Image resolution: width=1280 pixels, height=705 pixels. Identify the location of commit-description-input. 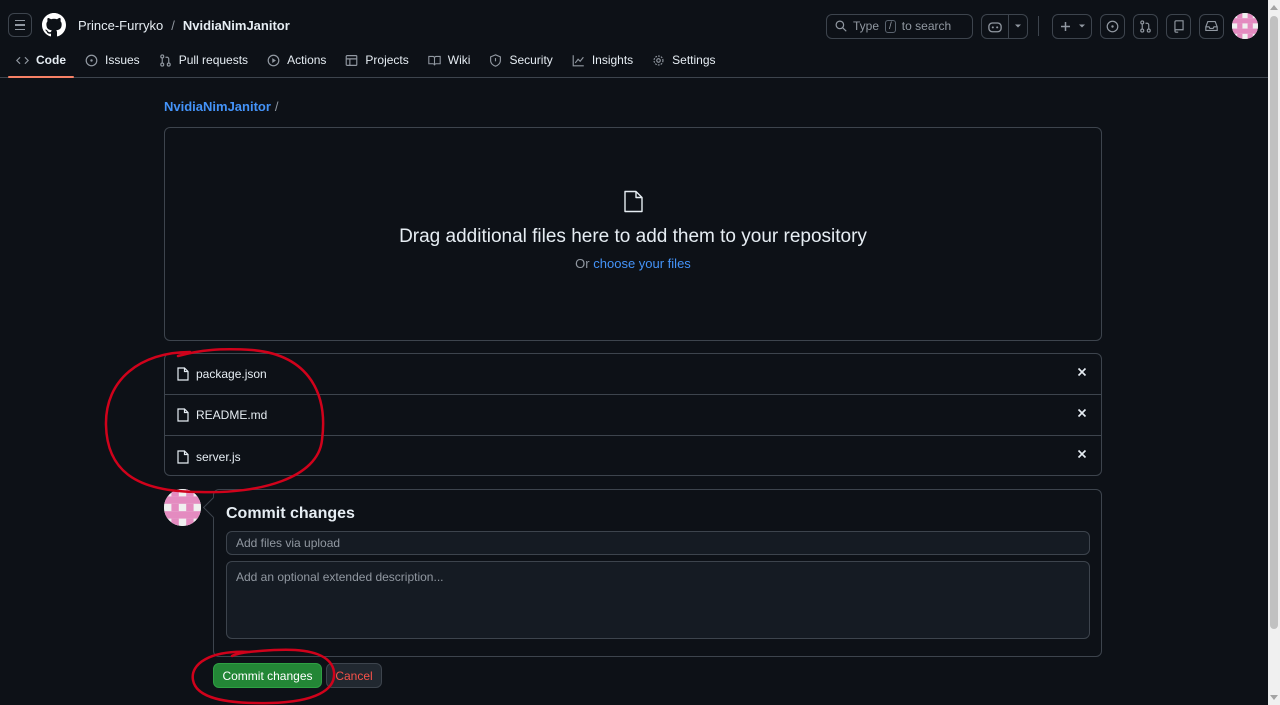
(658, 600).